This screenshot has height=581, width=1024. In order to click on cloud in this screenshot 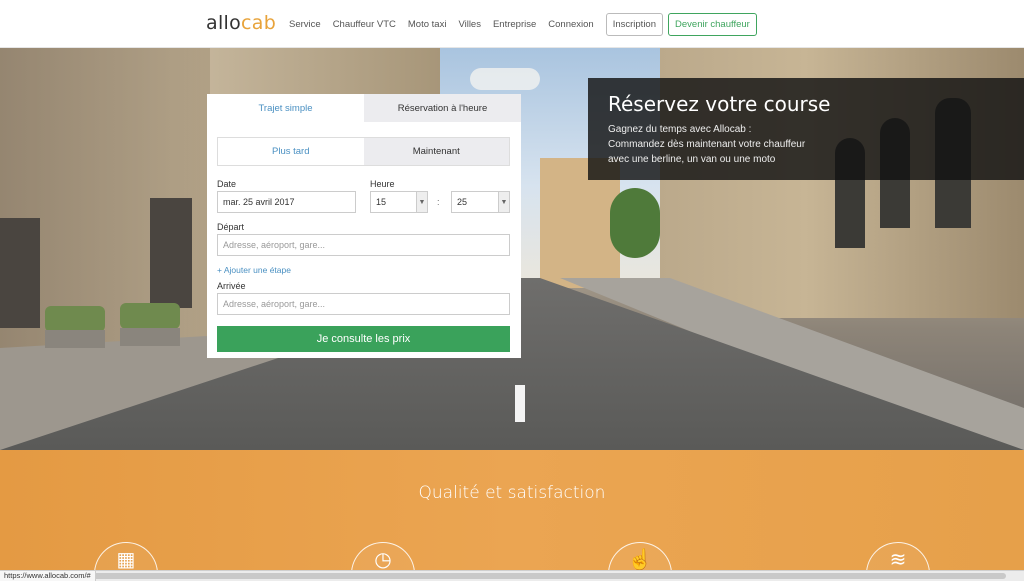, I will do `click(505, 79)`.